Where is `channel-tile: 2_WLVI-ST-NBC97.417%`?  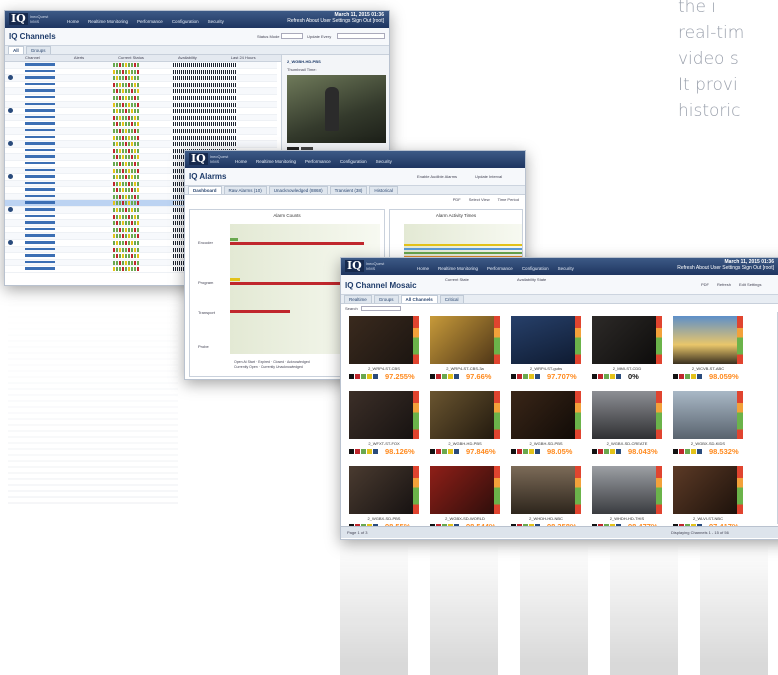 channel-tile: 2_WLVI-ST-NBC97.417% is located at coordinates (708, 498).